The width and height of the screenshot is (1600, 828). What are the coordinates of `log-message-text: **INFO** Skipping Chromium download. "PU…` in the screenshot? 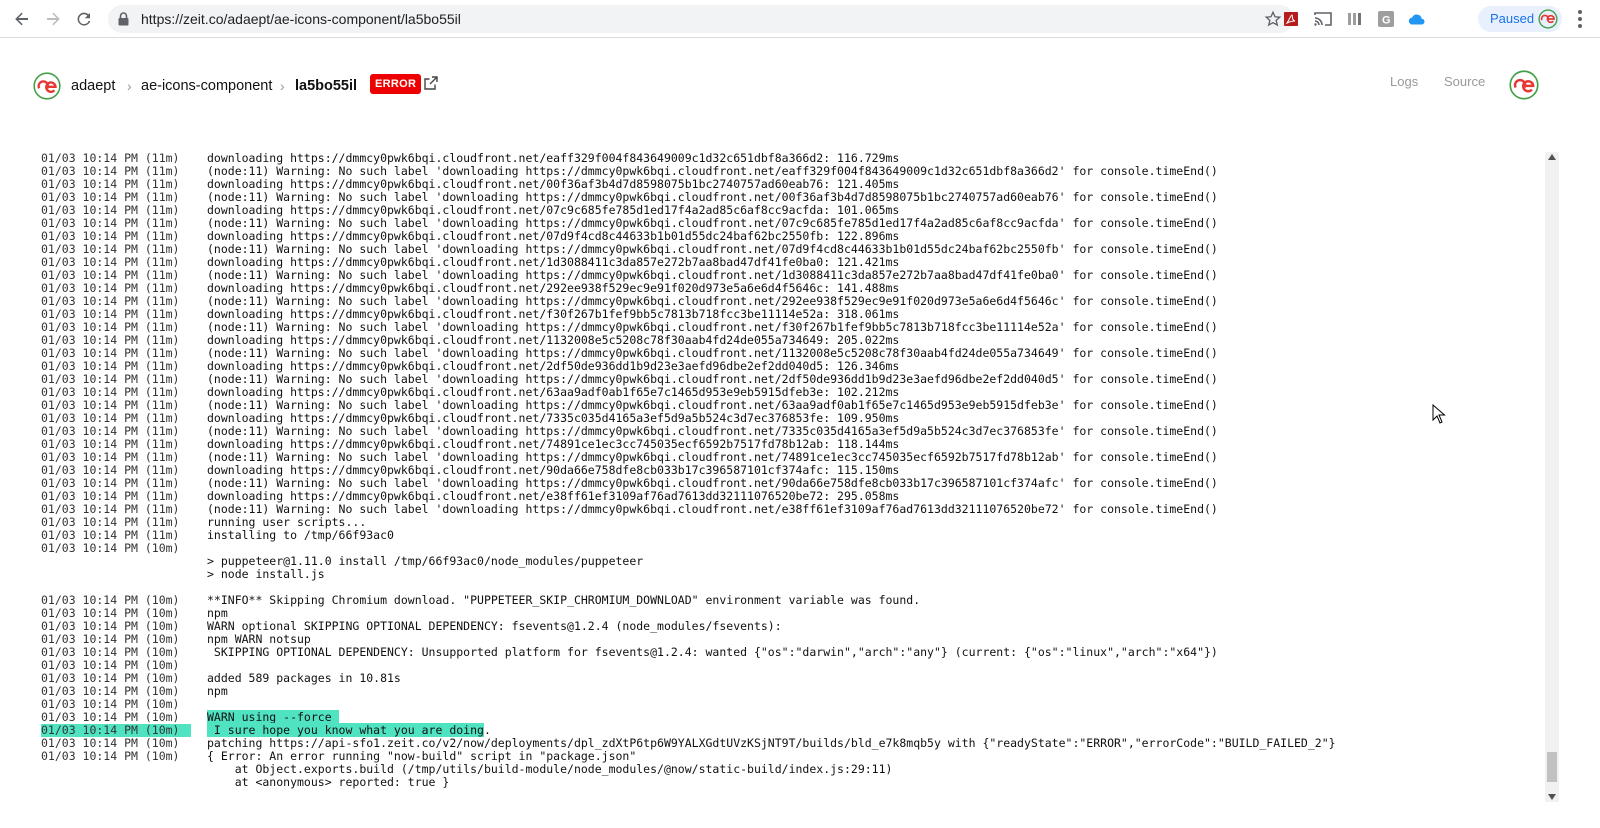 It's located at (564, 600).